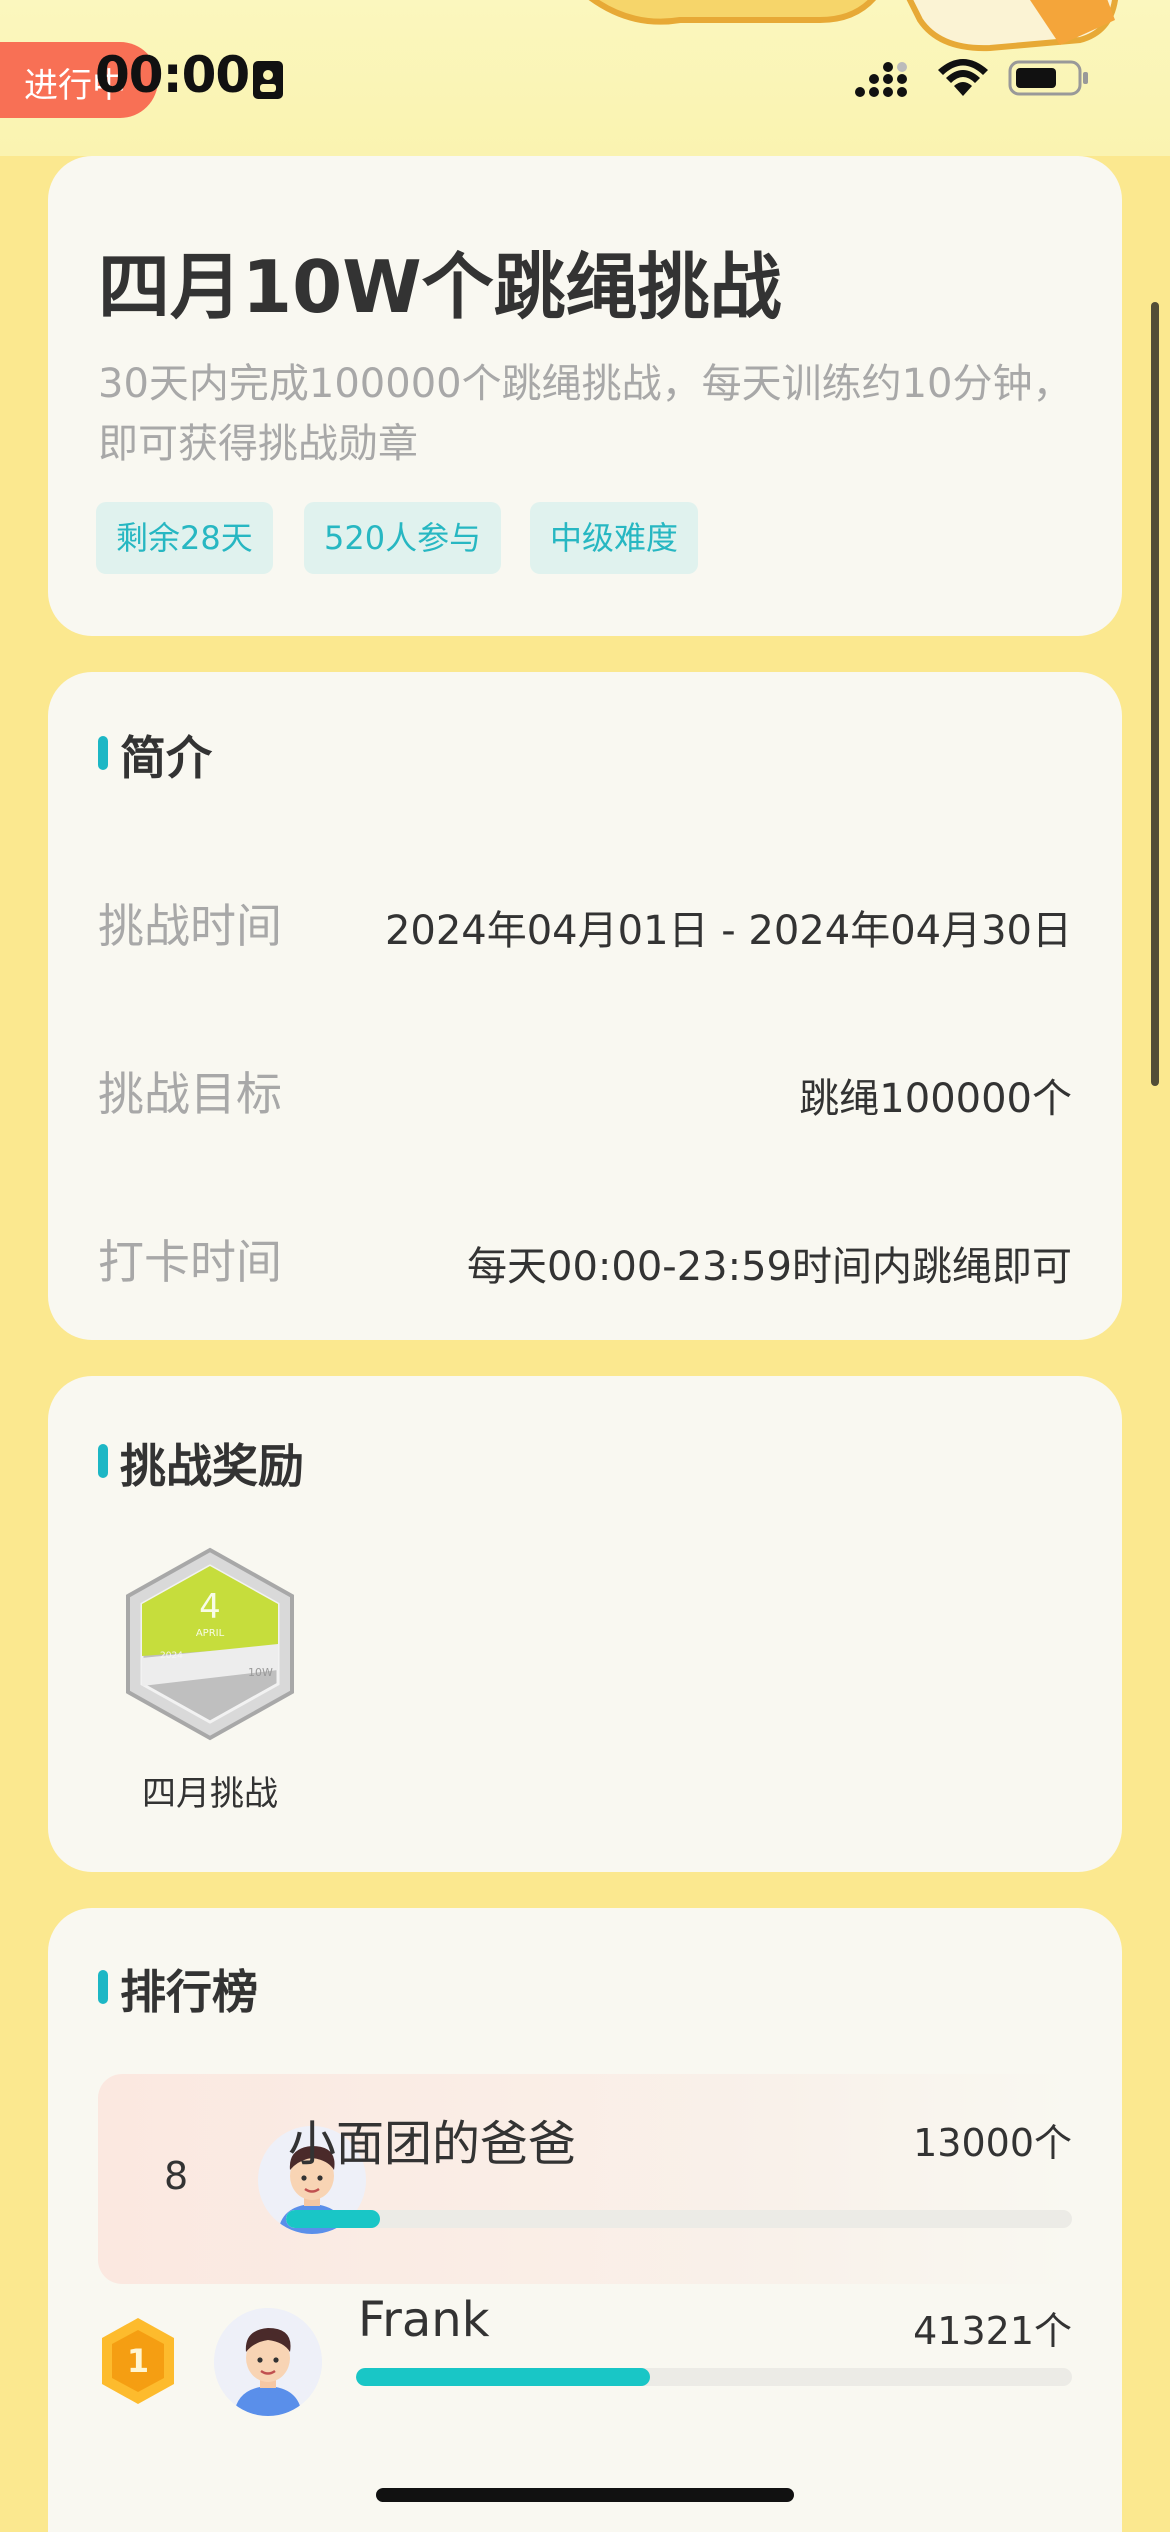 This screenshot has width=1170, height=2532. What do you see at coordinates (728, 931) in the screenshot?
I see `info-value-time: 2024年04月01日 - 2024年04月30日` at bounding box center [728, 931].